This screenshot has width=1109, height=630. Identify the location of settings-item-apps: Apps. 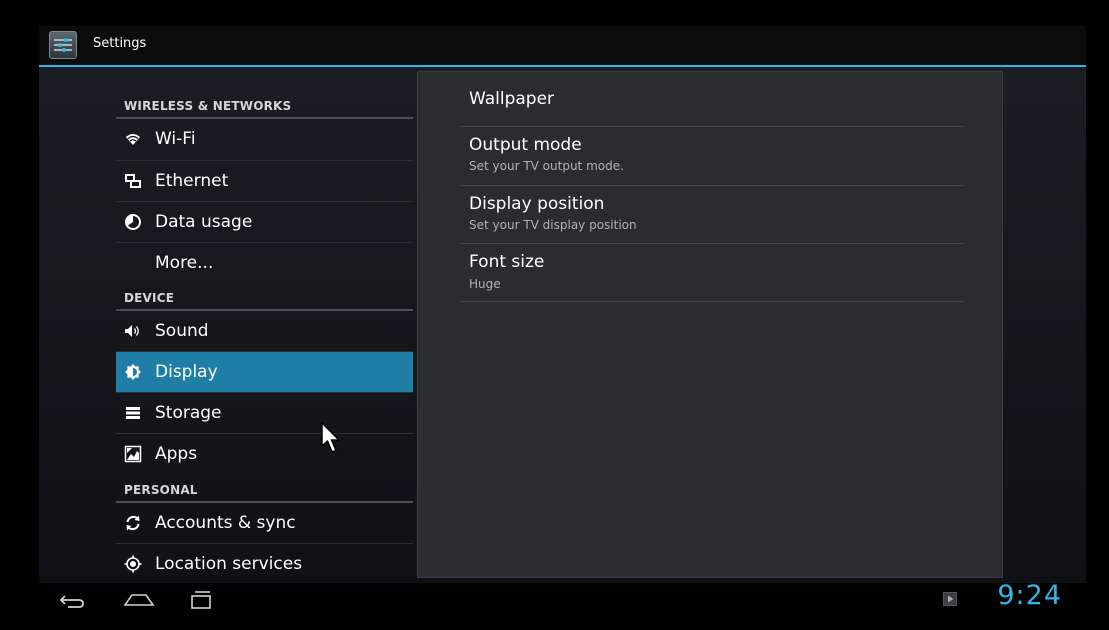
(264, 454).